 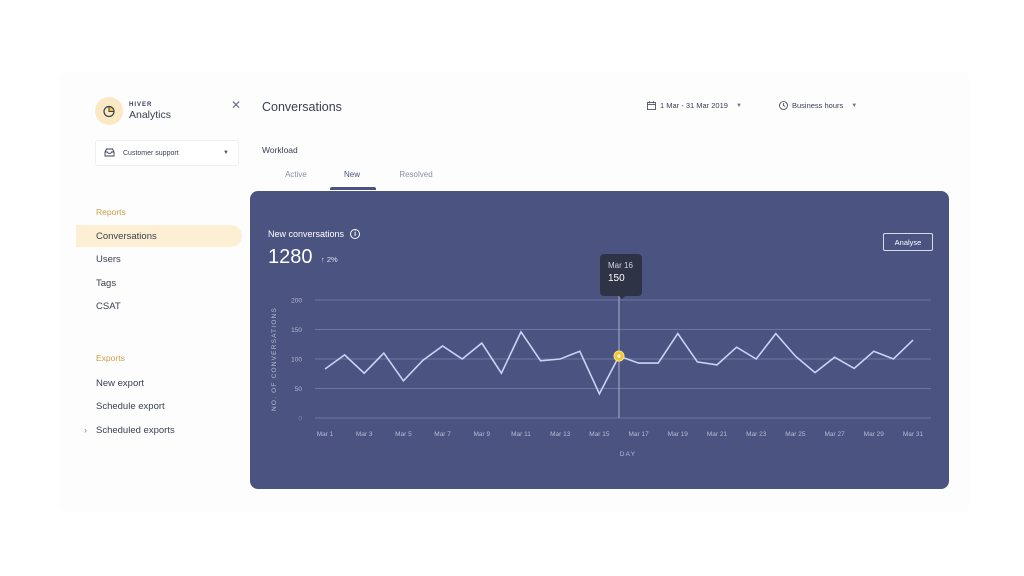 I want to click on tab-active: Active, so click(x=296, y=180).